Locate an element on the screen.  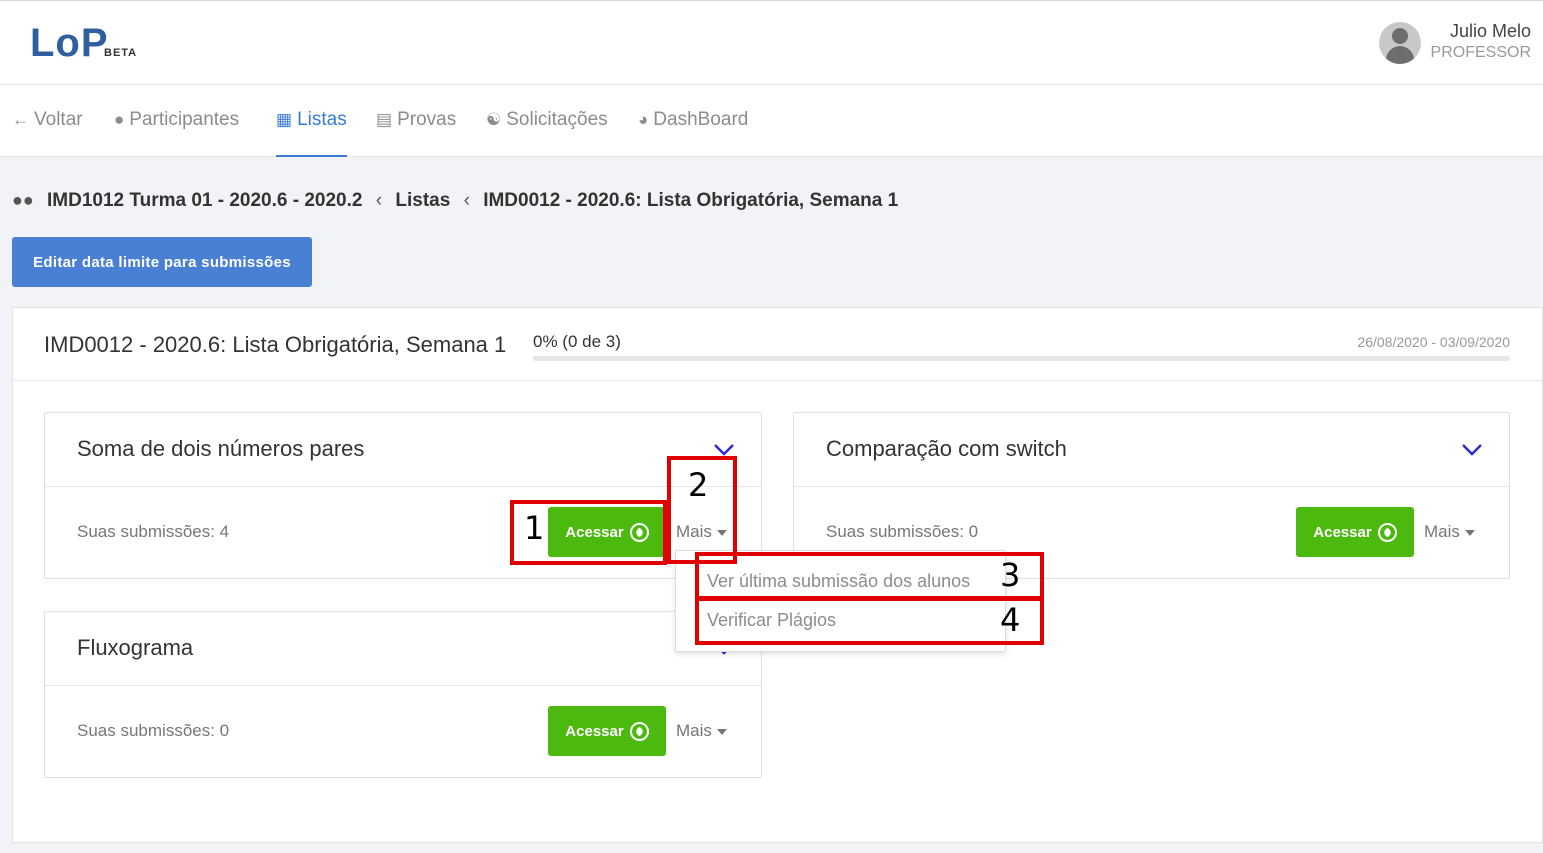
question-card-header: Fluxograma is located at coordinates (403, 649).